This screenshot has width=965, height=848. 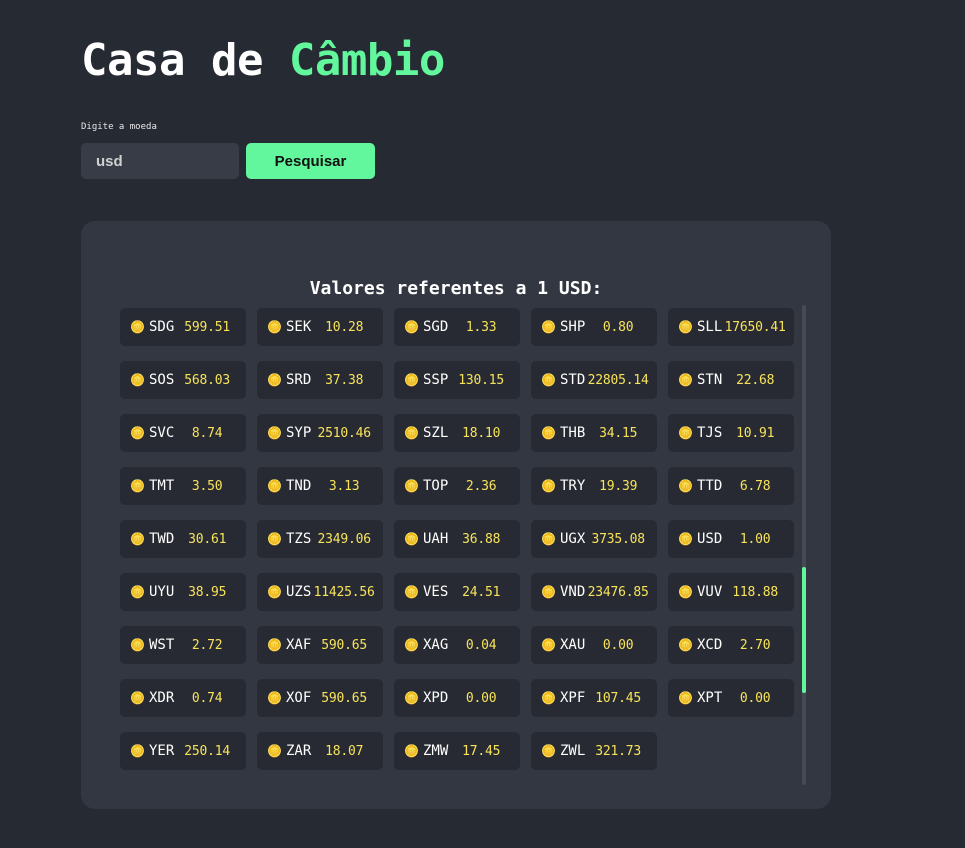 I want to click on currency-rate-value: 37.38, so click(x=344, y=380).